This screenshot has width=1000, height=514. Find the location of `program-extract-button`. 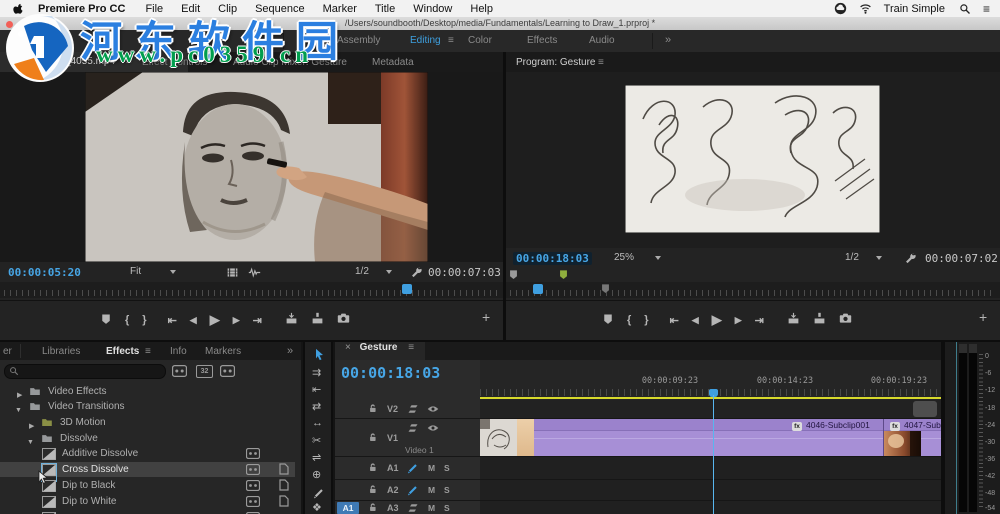

program-extract-button is located at coordinates (819, 320).